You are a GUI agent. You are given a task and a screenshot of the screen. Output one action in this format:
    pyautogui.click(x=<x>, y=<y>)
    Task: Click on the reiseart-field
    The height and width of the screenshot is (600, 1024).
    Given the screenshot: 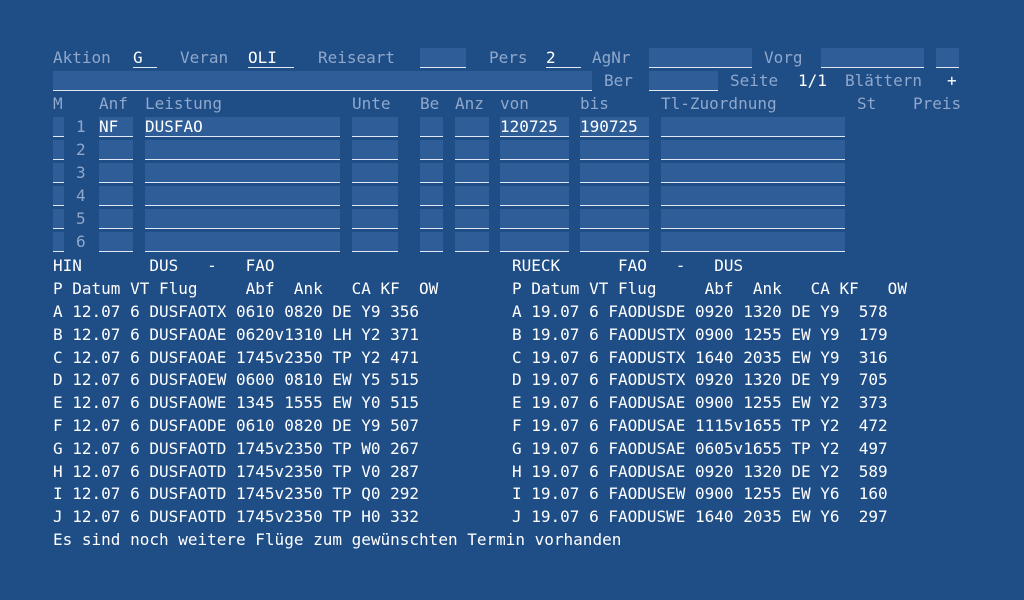 What is the action you would take?
    pyautogui.click(x=443, y=58)
    